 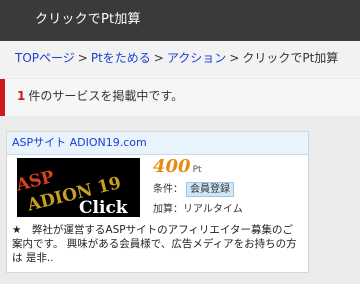 I want to click on notice-accent-bar, so click(x=2, y=97).